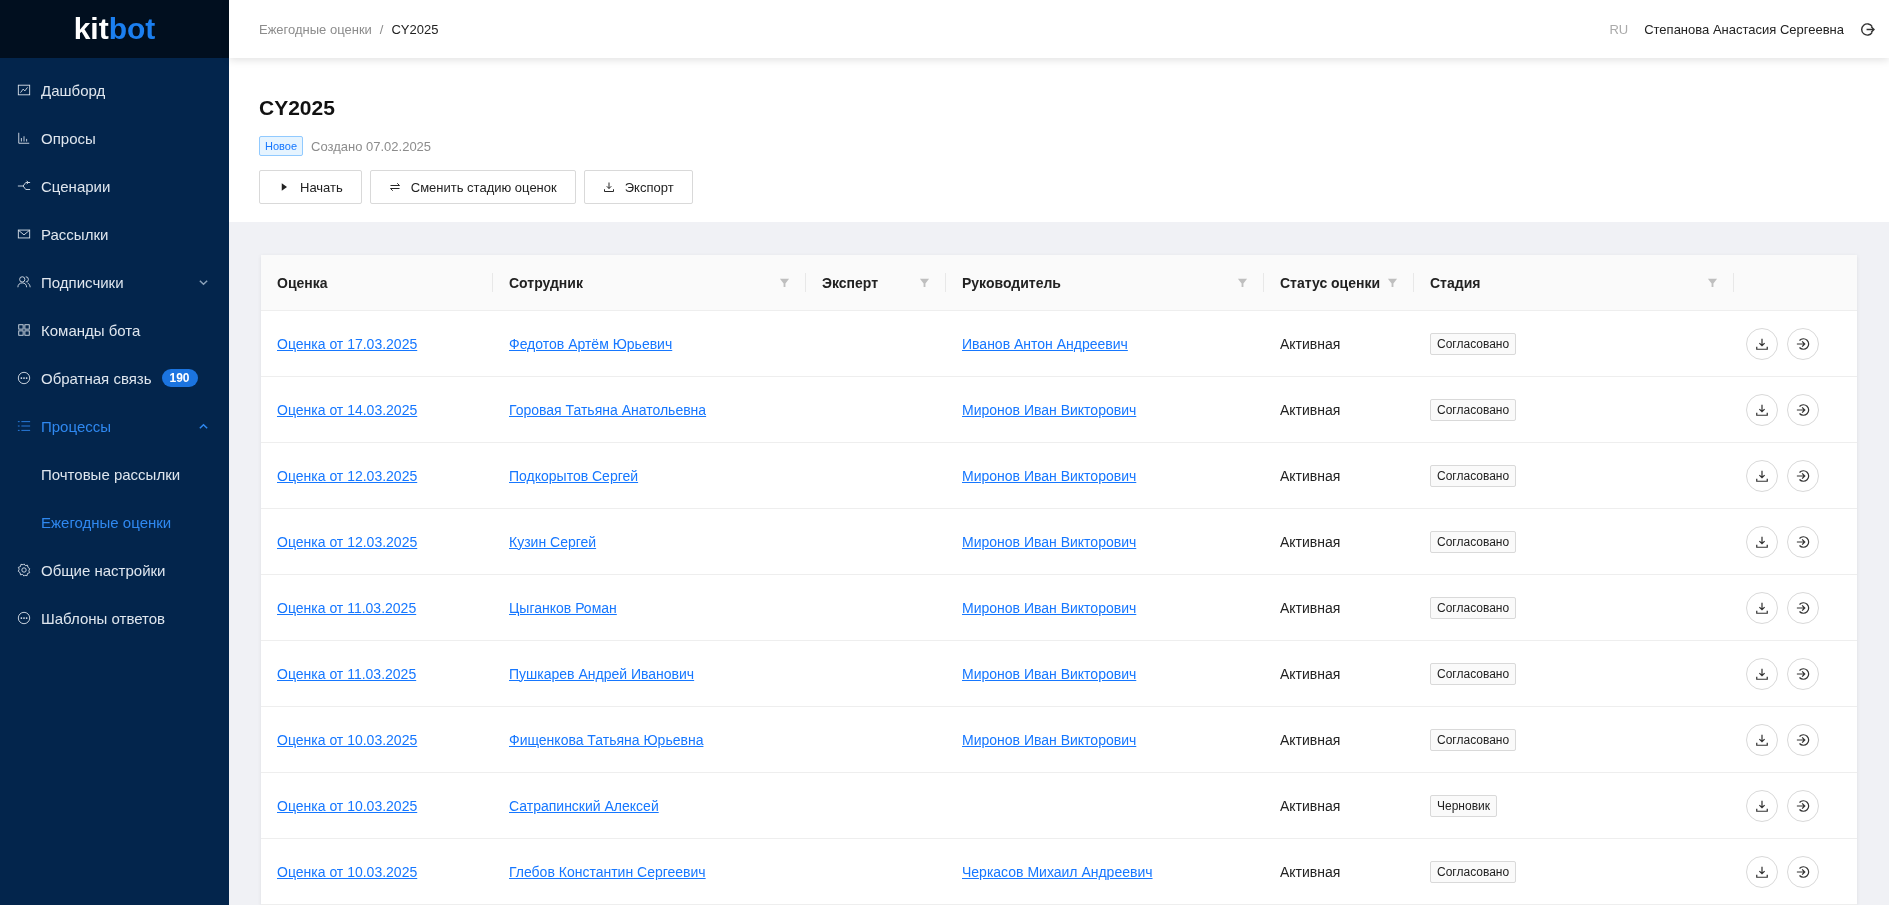 This screenshot has width=1889, height=905. Describe the element at coordinates (638, 187) in the screenshot. I see `action-button: Экспорт` at that location.